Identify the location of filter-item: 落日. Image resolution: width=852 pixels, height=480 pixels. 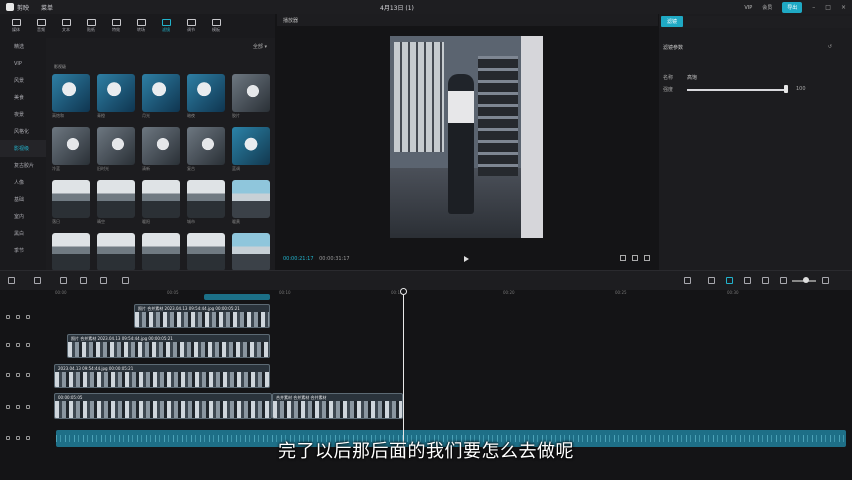
(71, 202).